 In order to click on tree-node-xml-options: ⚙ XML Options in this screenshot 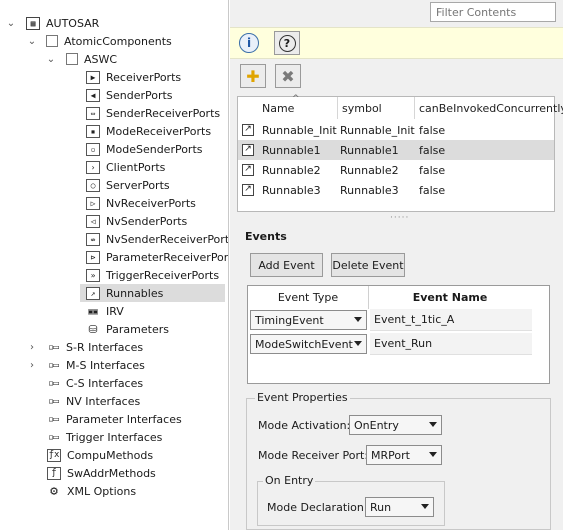, I will do `click(114, 491)`.